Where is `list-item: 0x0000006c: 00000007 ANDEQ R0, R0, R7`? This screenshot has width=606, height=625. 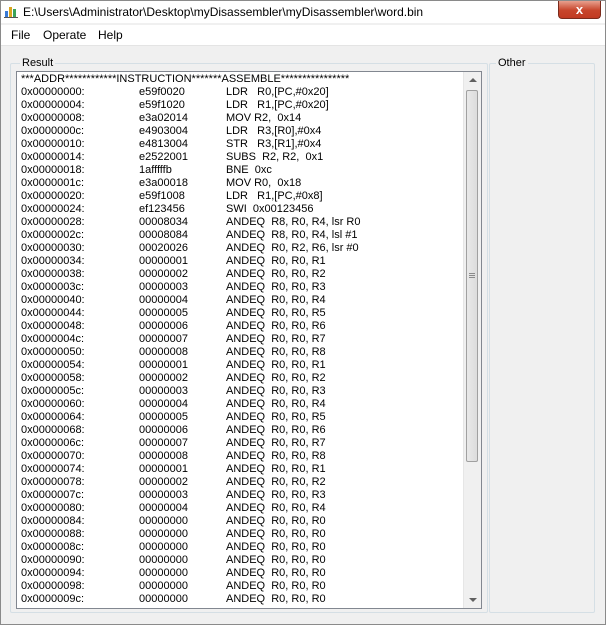
list-item: 0x0000006c: 00000007 ANDEQ R0, R0, R7 is located at coordinates (241, 443).